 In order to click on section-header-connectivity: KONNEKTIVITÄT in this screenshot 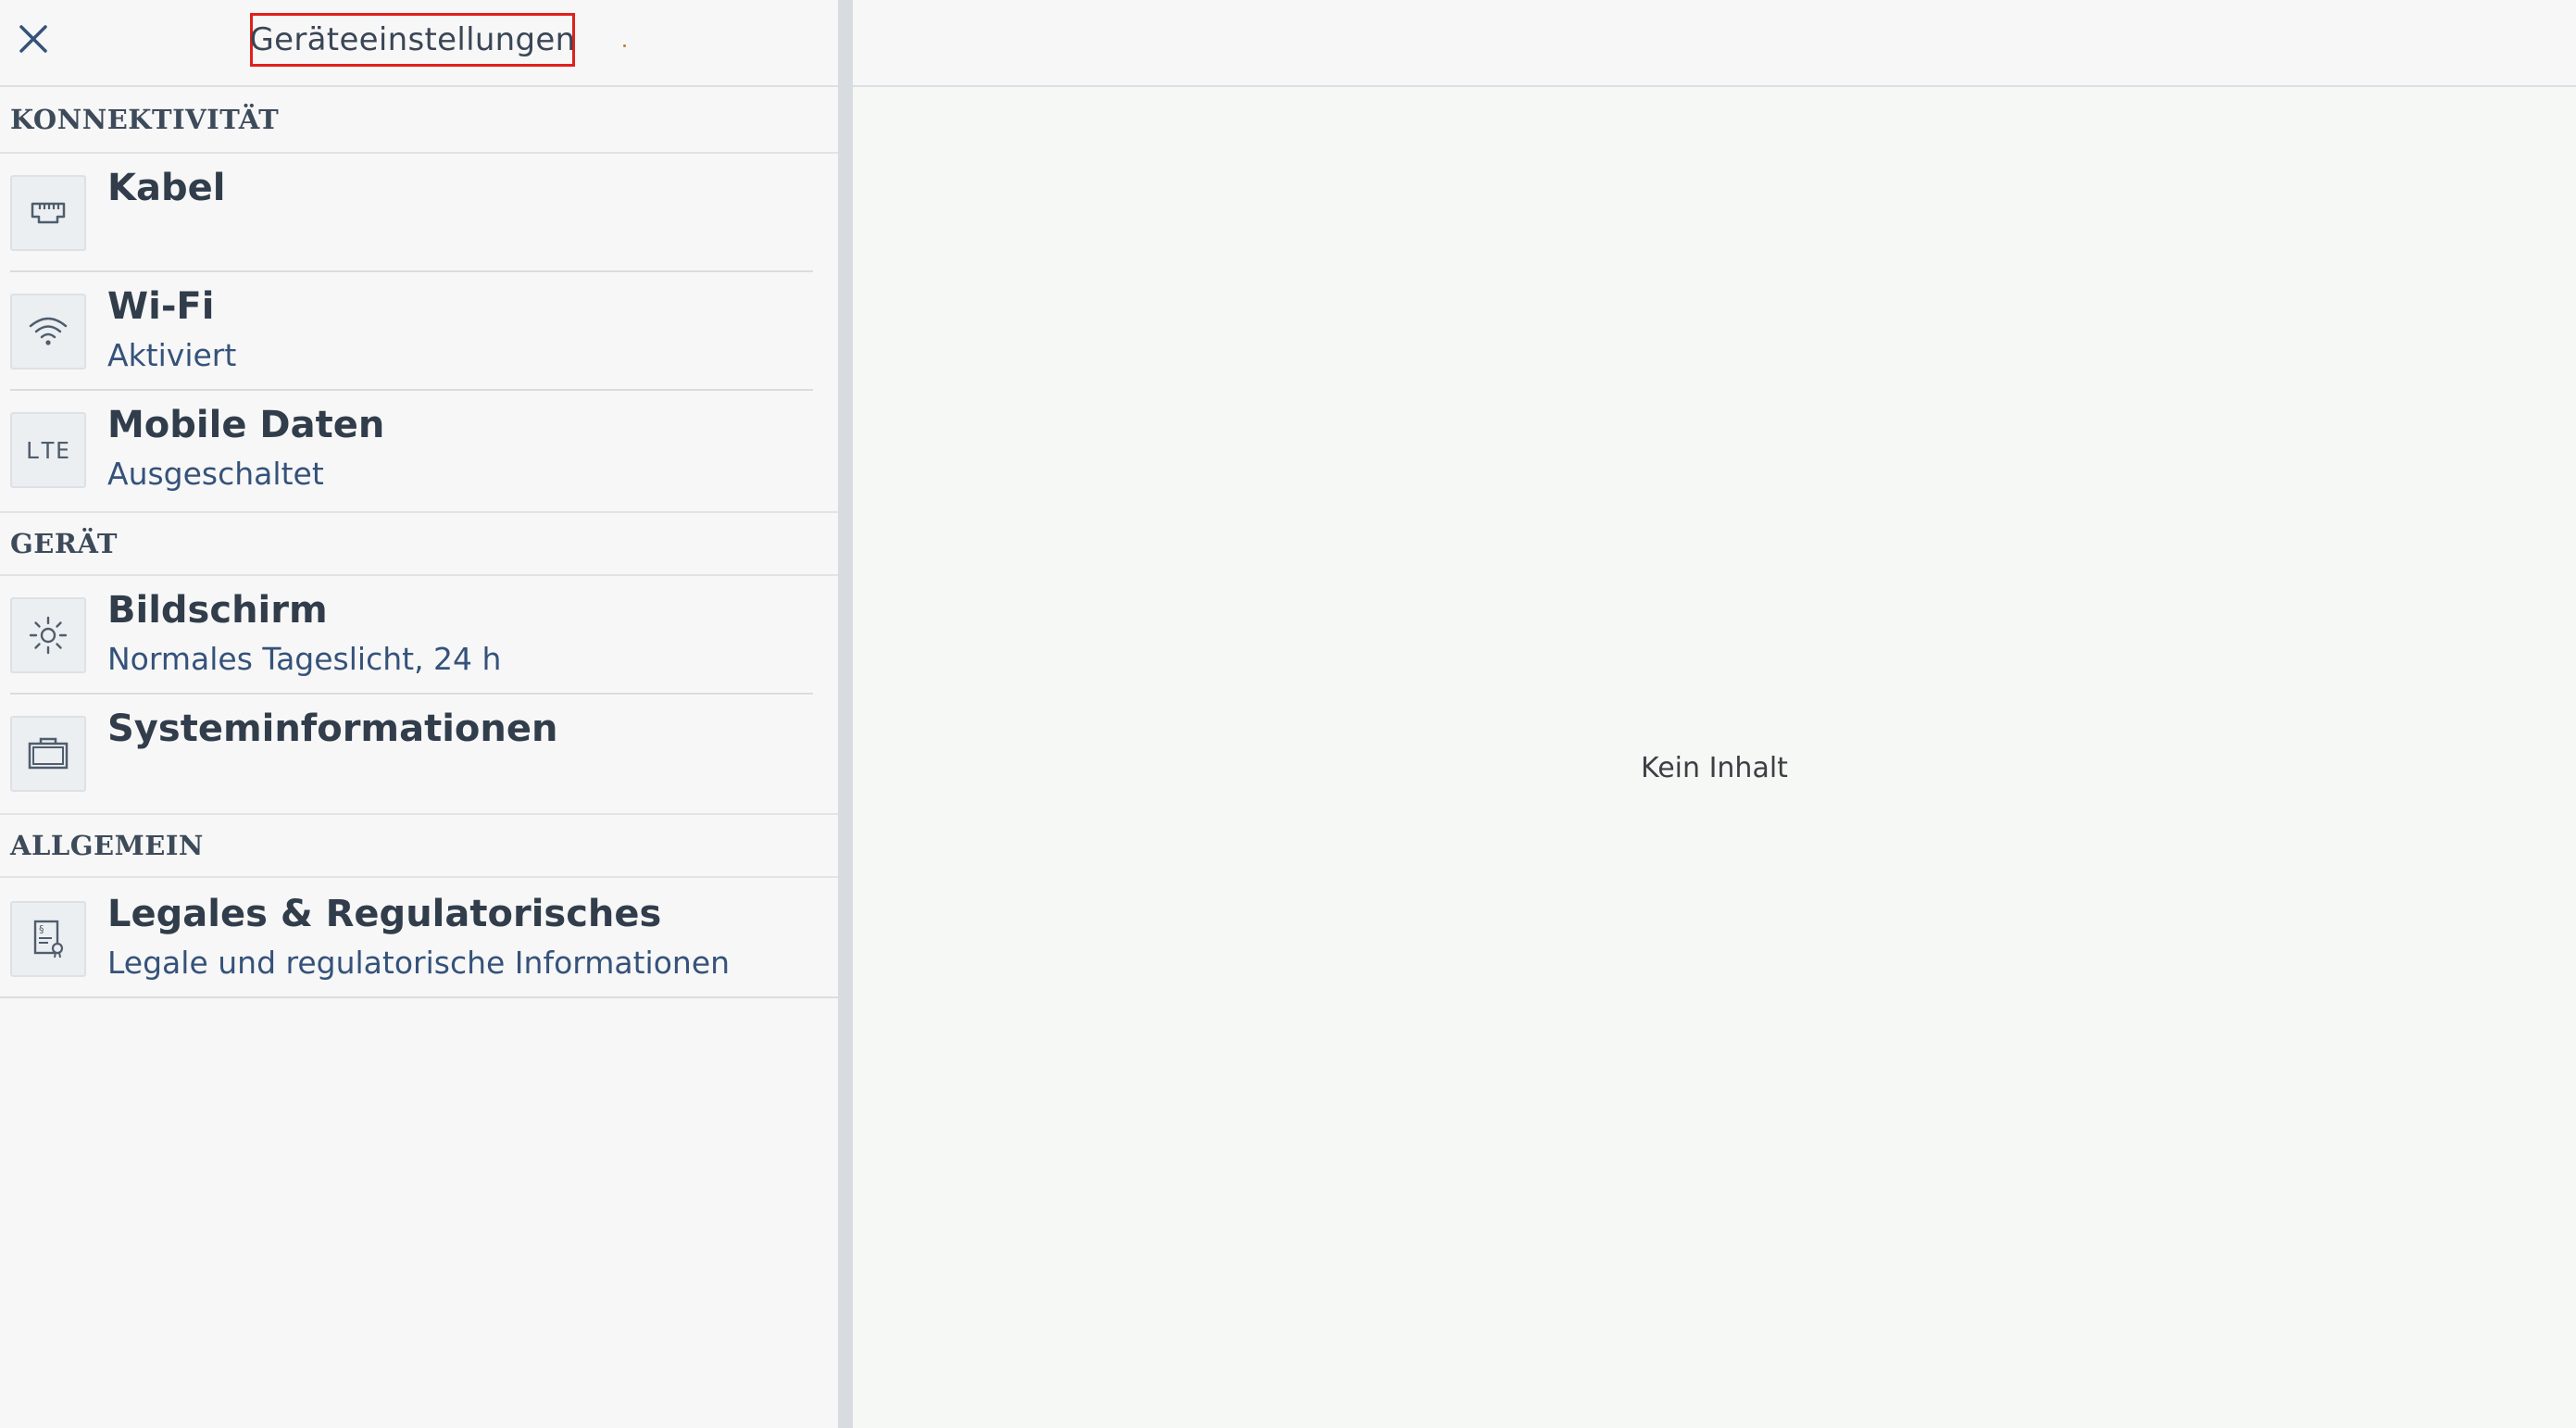, I will do `click(419, 120)`.